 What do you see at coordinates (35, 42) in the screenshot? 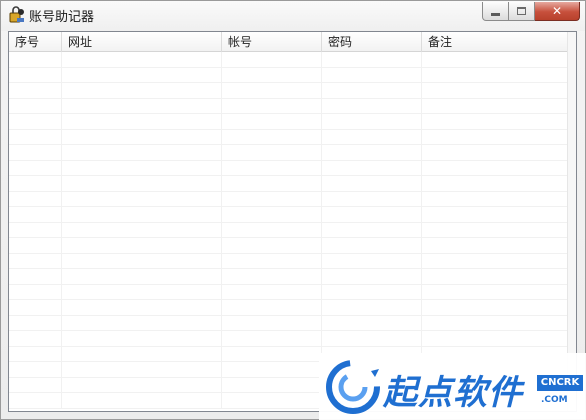
I see `column-header-index: 序号` at bounding box center [35, 42].